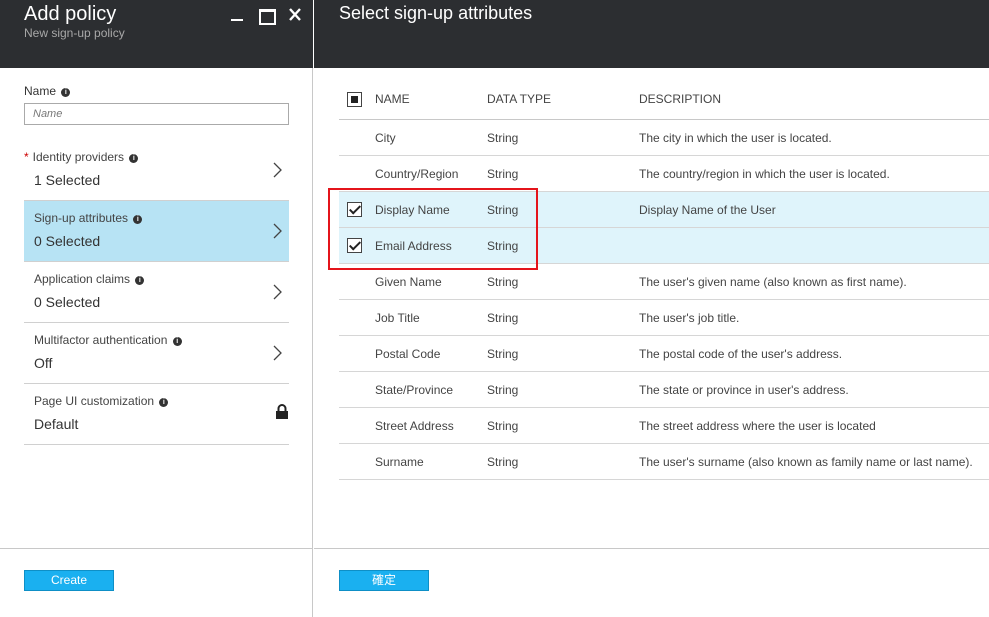  What do you see at coordinates (399, 462) in the screenshot?
I see `attribute-name: Surname` at bounding box center [399, 462].